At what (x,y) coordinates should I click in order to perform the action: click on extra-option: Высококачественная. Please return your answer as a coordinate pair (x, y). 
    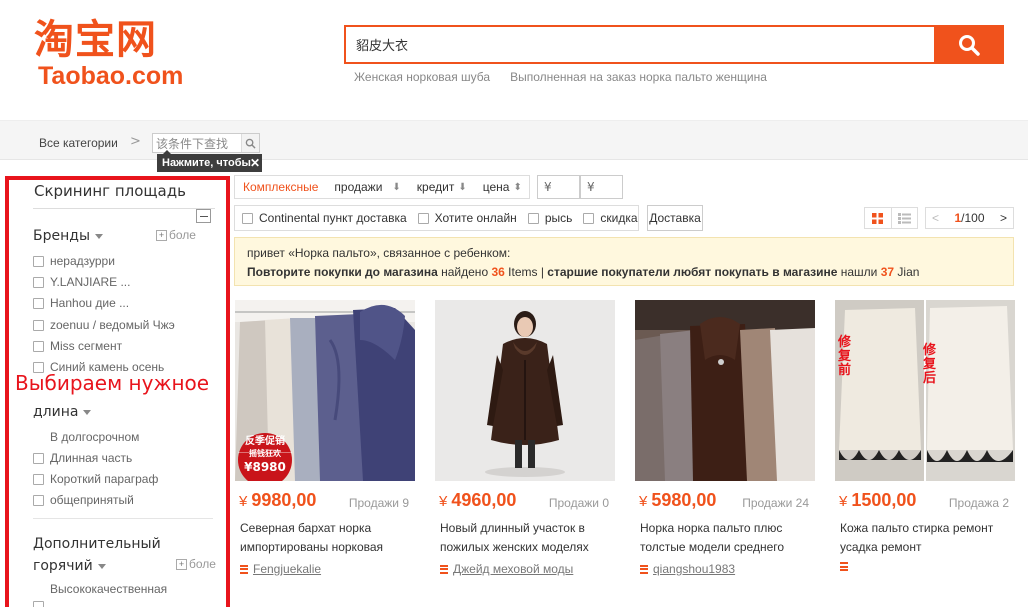
    Looking at the image, I should click on (100, 589).